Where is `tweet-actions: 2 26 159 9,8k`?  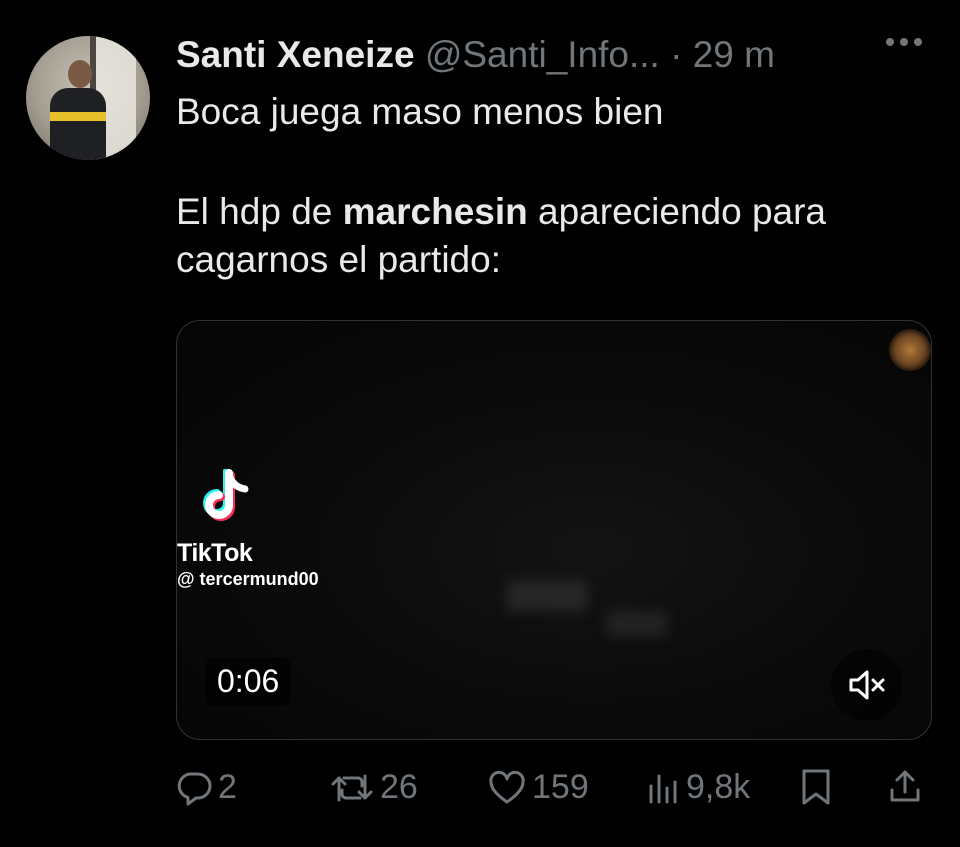 tweet-actions: 2 26 159 9,8k is located at coordinates (556, 790).